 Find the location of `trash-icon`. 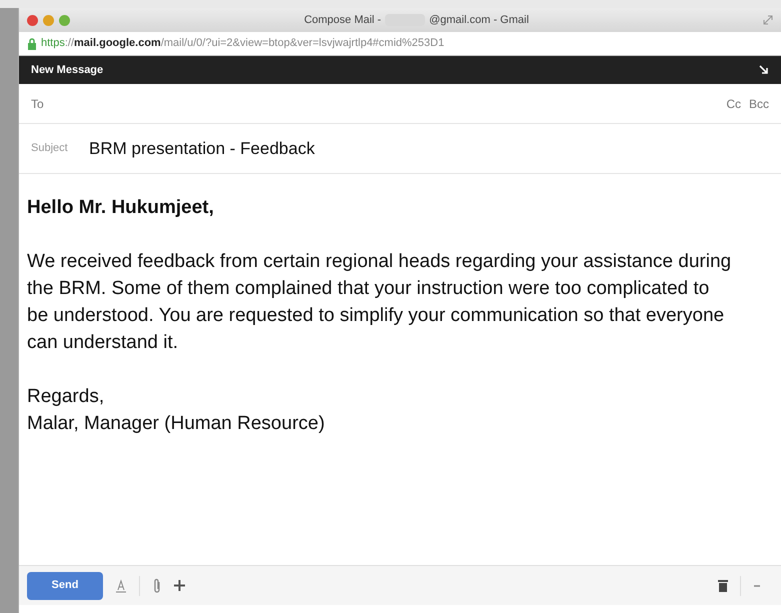

trash-icon is located at coordinates (723, 585).